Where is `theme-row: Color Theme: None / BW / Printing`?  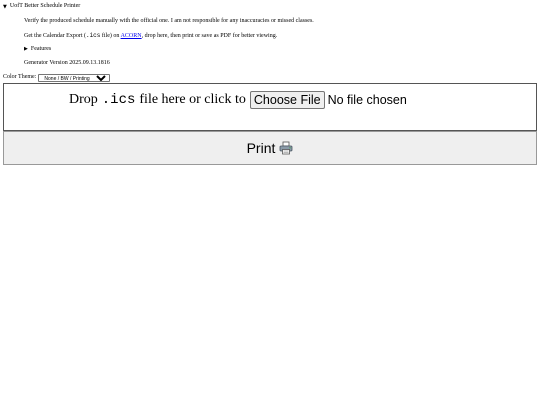
theme-row: Color Theme: None / BW / Printing is located at coordinates (57, 78).